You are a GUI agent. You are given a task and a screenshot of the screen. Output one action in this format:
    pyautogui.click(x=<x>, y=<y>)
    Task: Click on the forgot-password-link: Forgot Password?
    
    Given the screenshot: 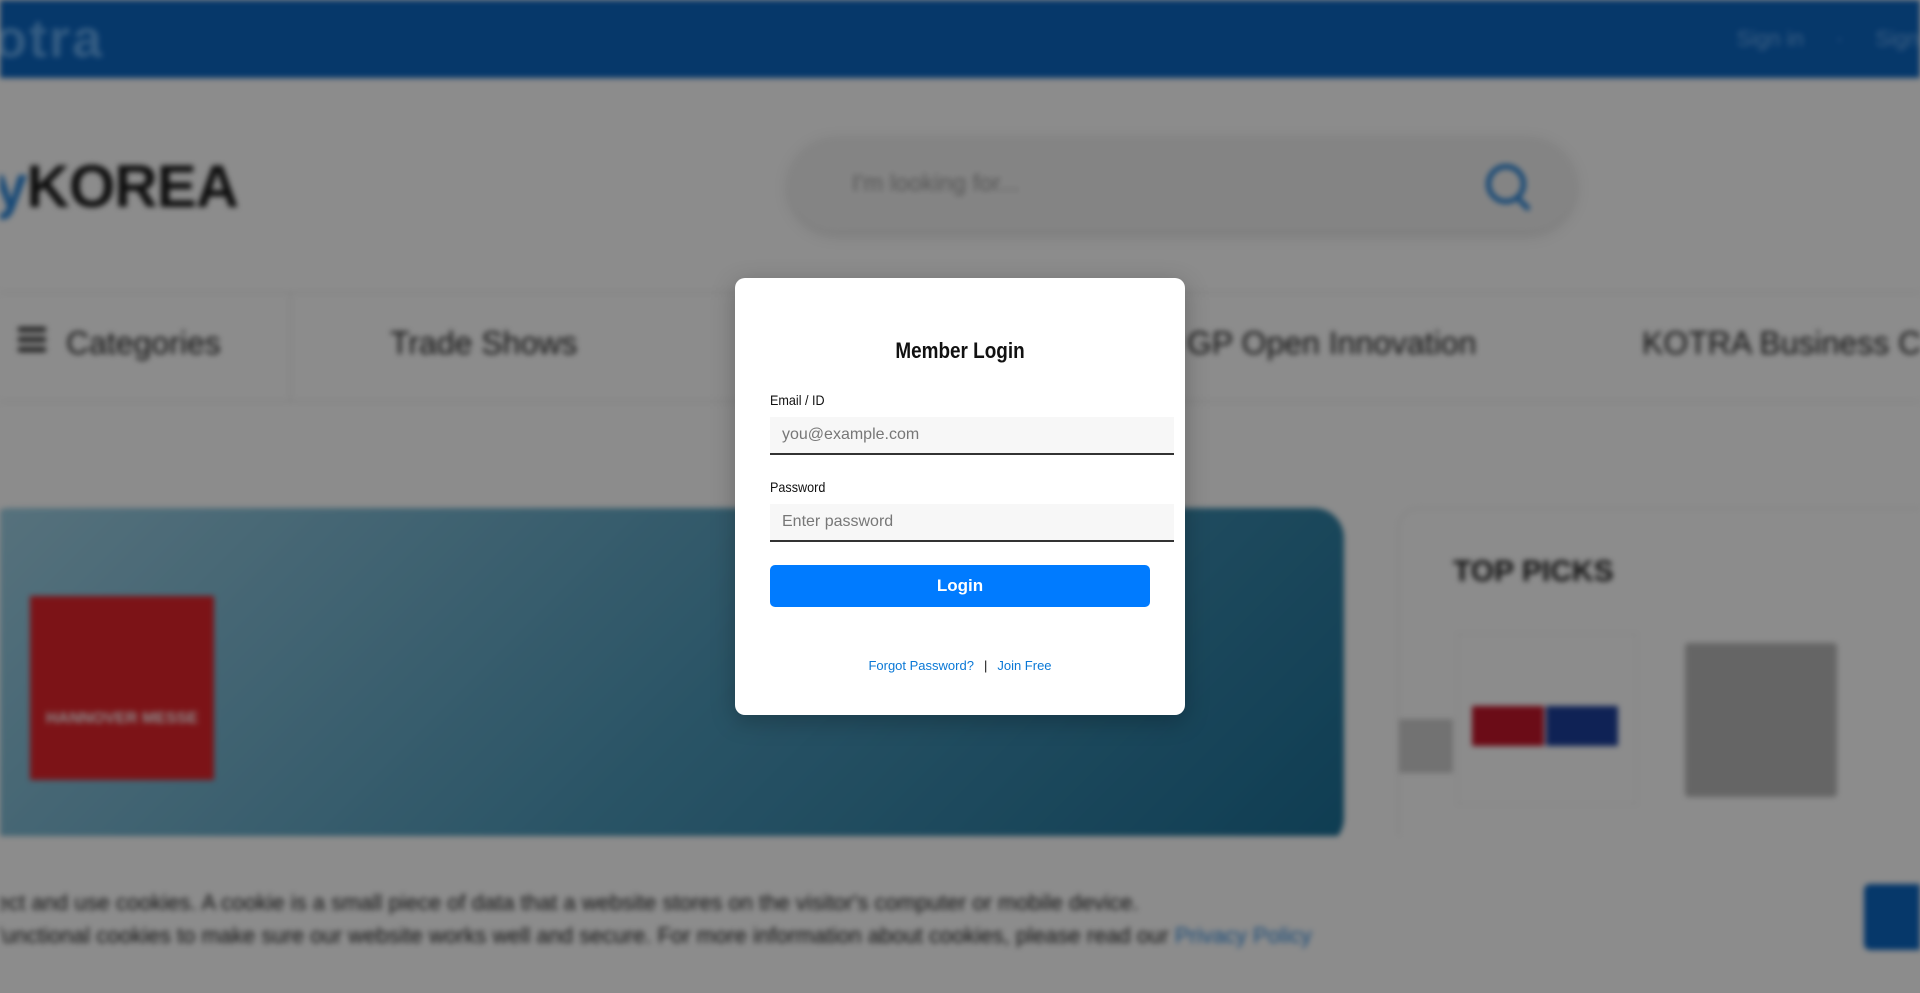 What is the action you would take?
    pyautogui.click(x=921, y=665)
    